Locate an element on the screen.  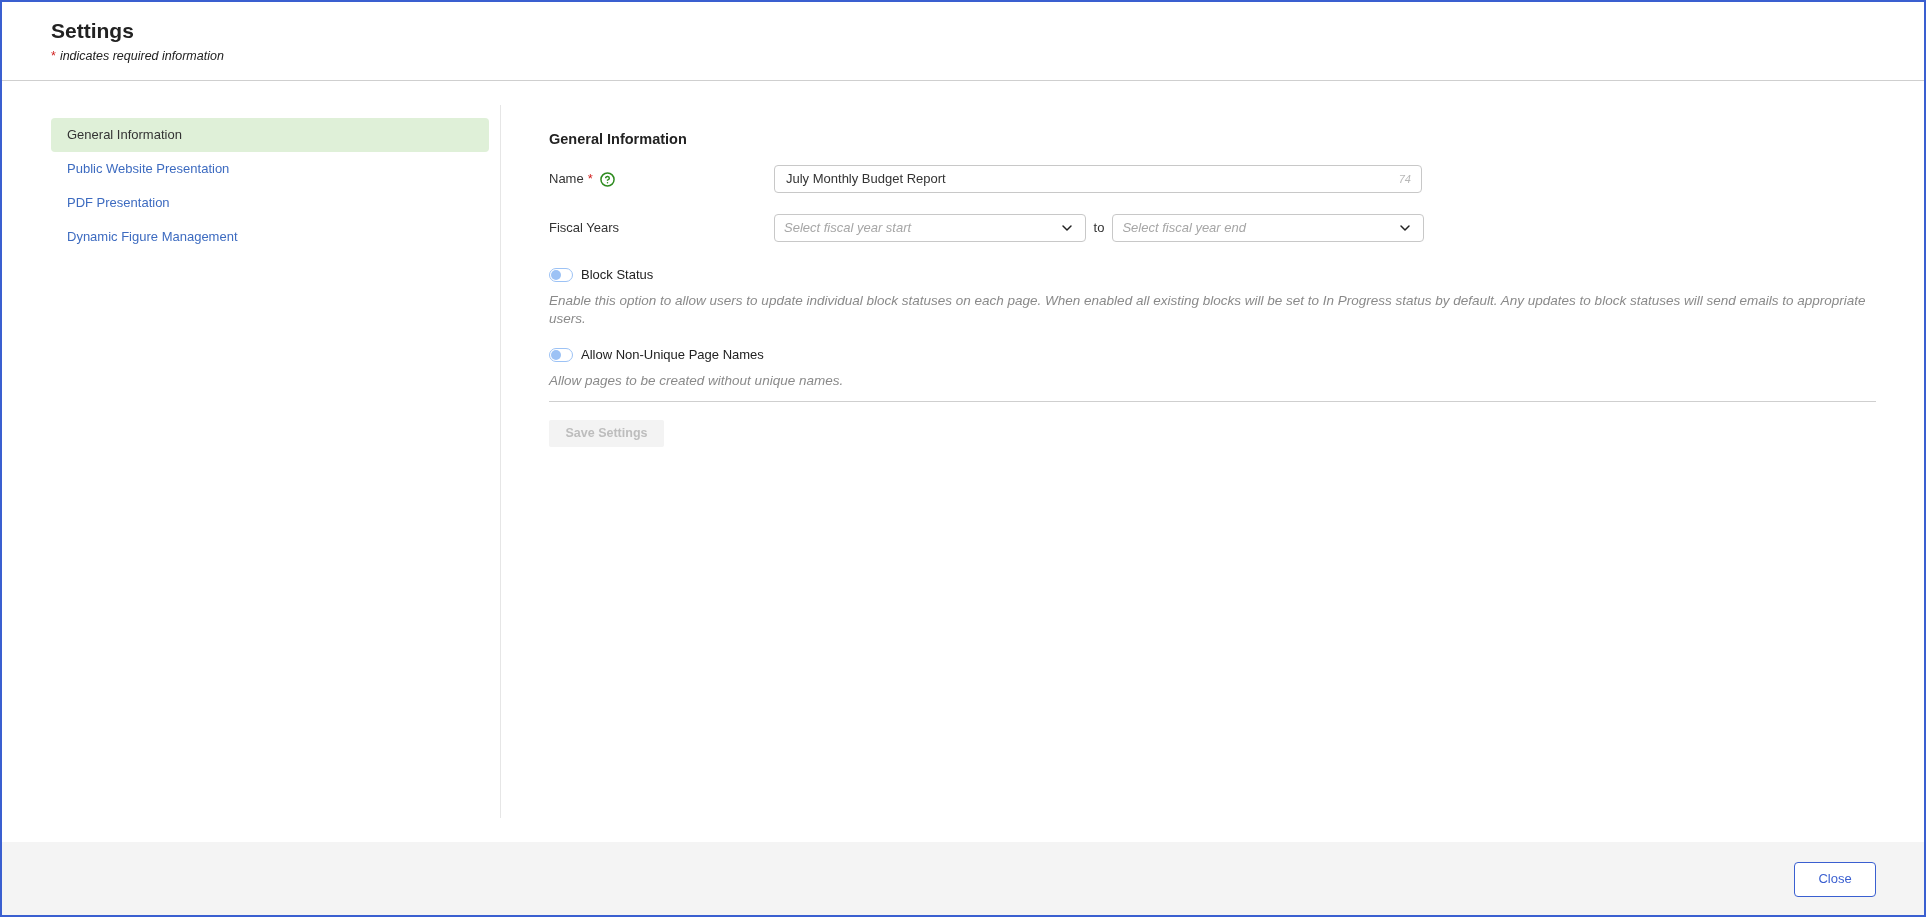
range-separator: to is located at coordinates (1099, 228).